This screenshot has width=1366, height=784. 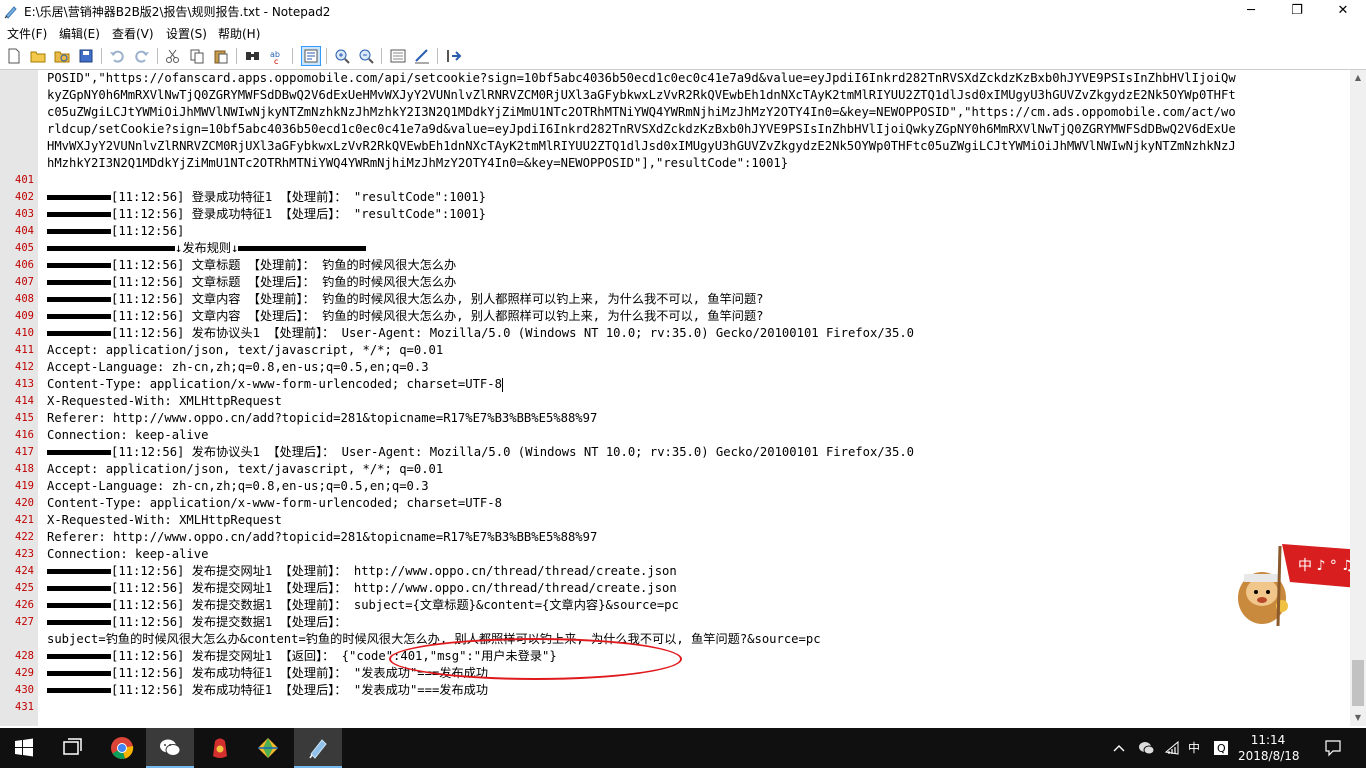 What do you see at coordinates (675, 554) in the screenshot?
I see `text-line: 423 Connection: keep-alive` at bounding box center [675, 554].